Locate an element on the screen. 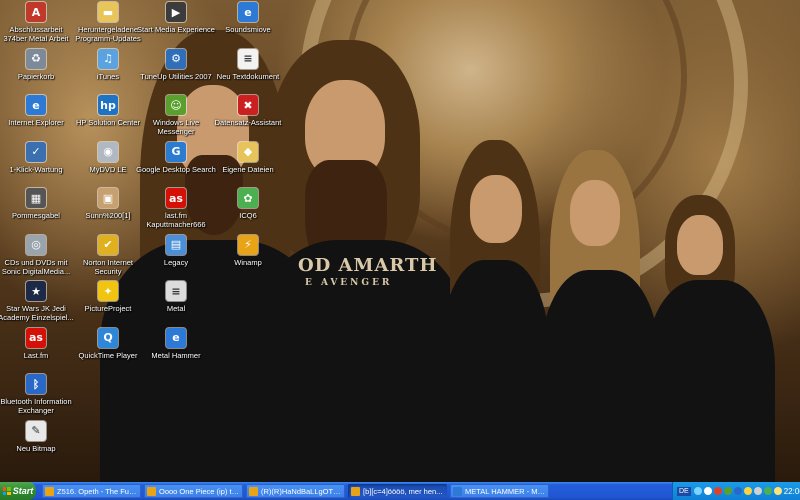 Image resolution: width=800 pixels, height=500 pixels. winamp-icon: ⚡ is located at coordinates (248, 244).